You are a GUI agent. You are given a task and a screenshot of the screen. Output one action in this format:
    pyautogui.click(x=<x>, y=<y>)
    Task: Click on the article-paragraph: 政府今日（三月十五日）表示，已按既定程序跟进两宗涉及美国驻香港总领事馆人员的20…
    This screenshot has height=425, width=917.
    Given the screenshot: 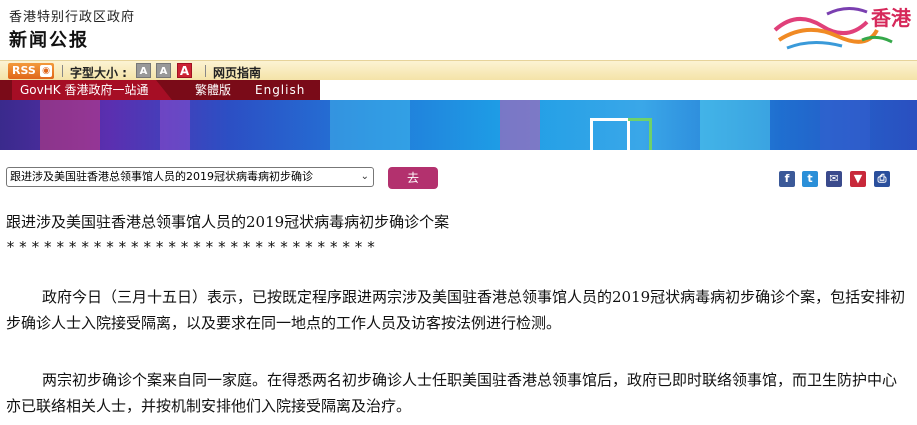 What is the action you would take?
    pyautogui.click(x=456, y=310)
    